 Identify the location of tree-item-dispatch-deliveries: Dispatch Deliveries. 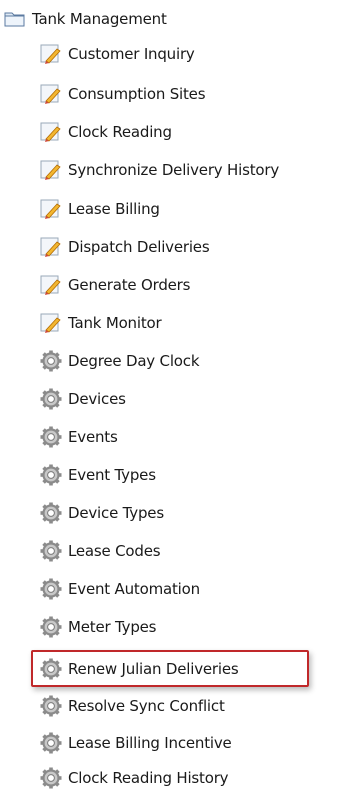
(125, 247).